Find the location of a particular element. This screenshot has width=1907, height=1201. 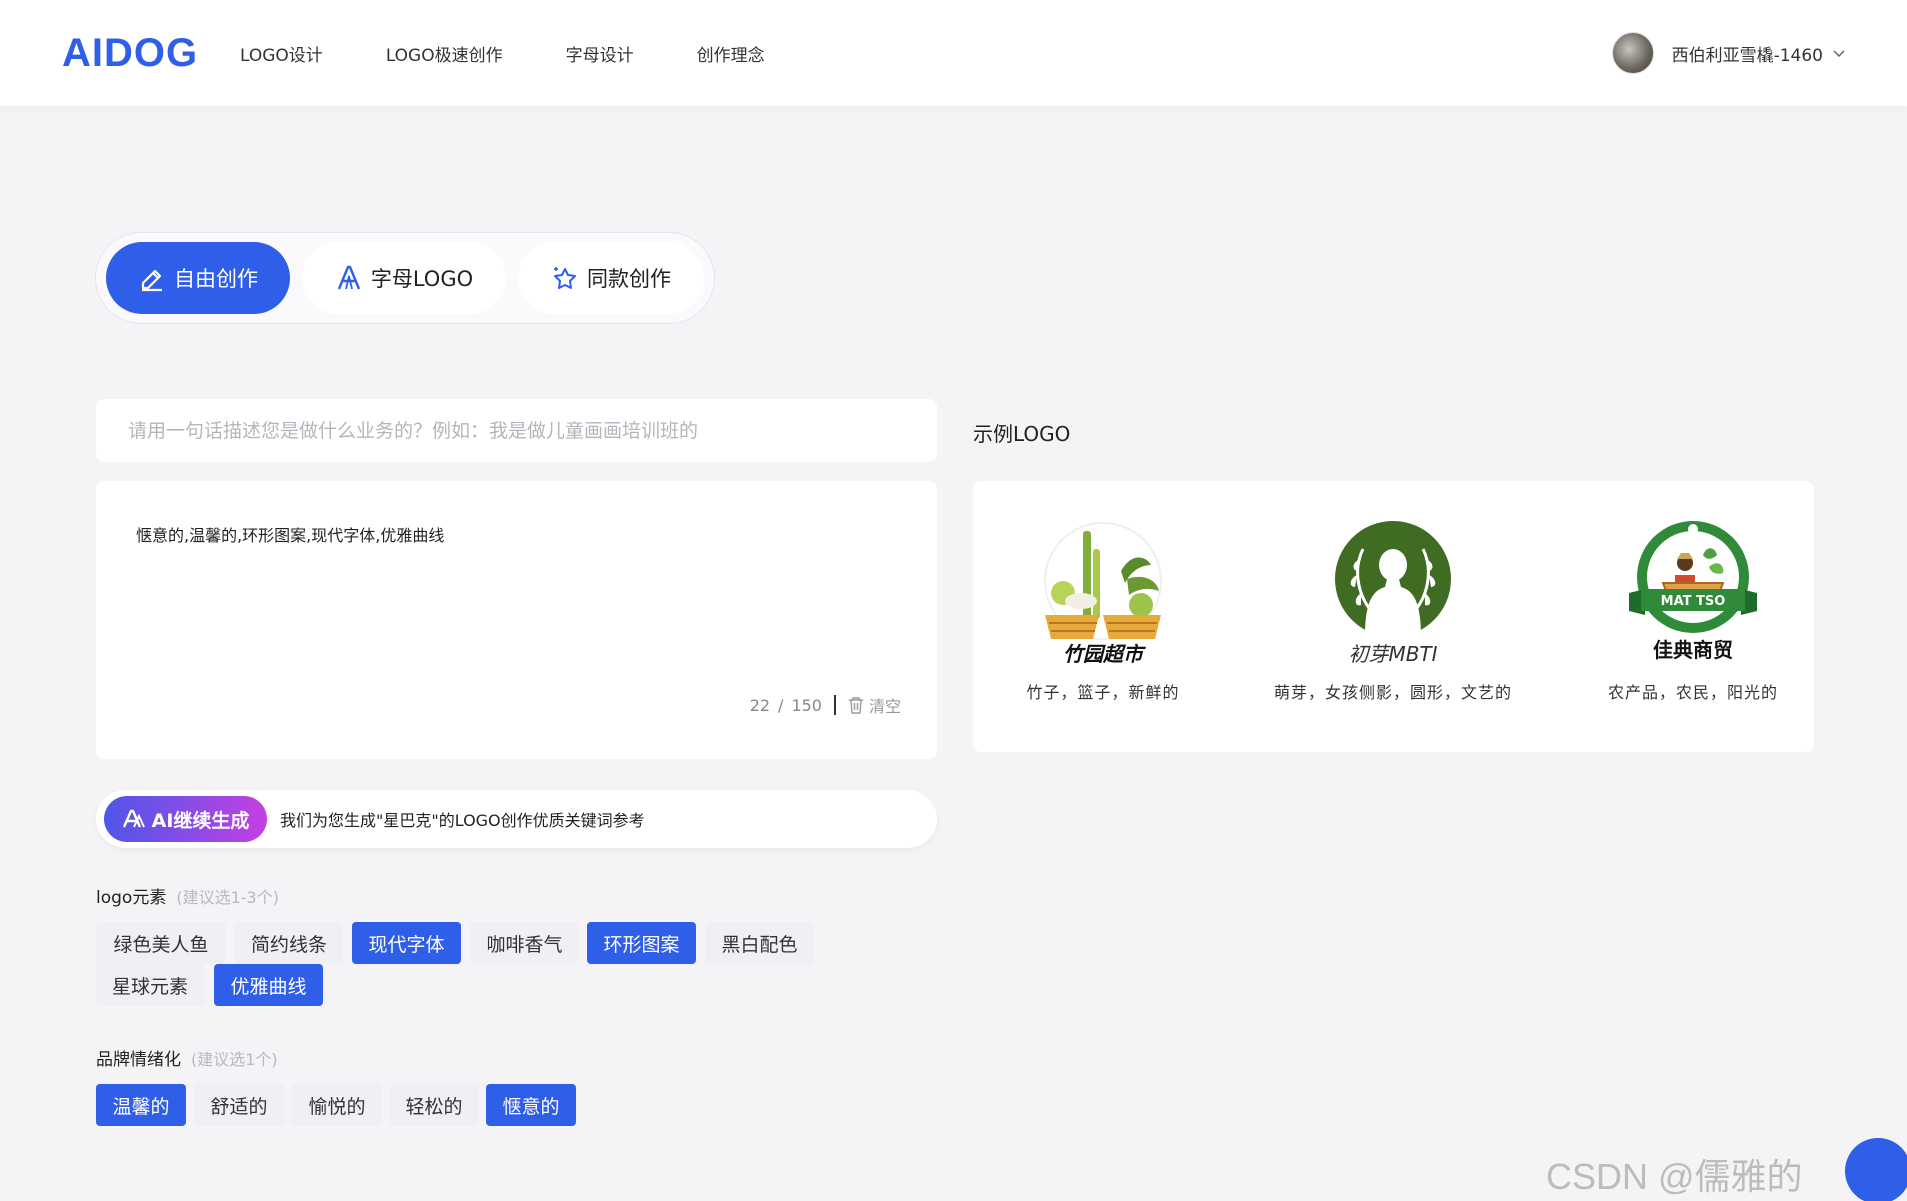

tag-logo-element: 现代字体 is located at coordinates (406, 943).